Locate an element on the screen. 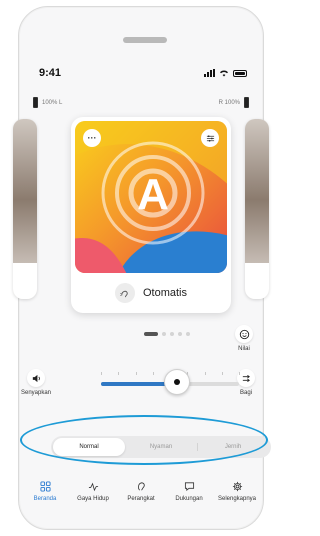 Image resolution: width=320 pixels, height=536 pixels. mute-label: Senyapkan is located at coordinates (36, 393).